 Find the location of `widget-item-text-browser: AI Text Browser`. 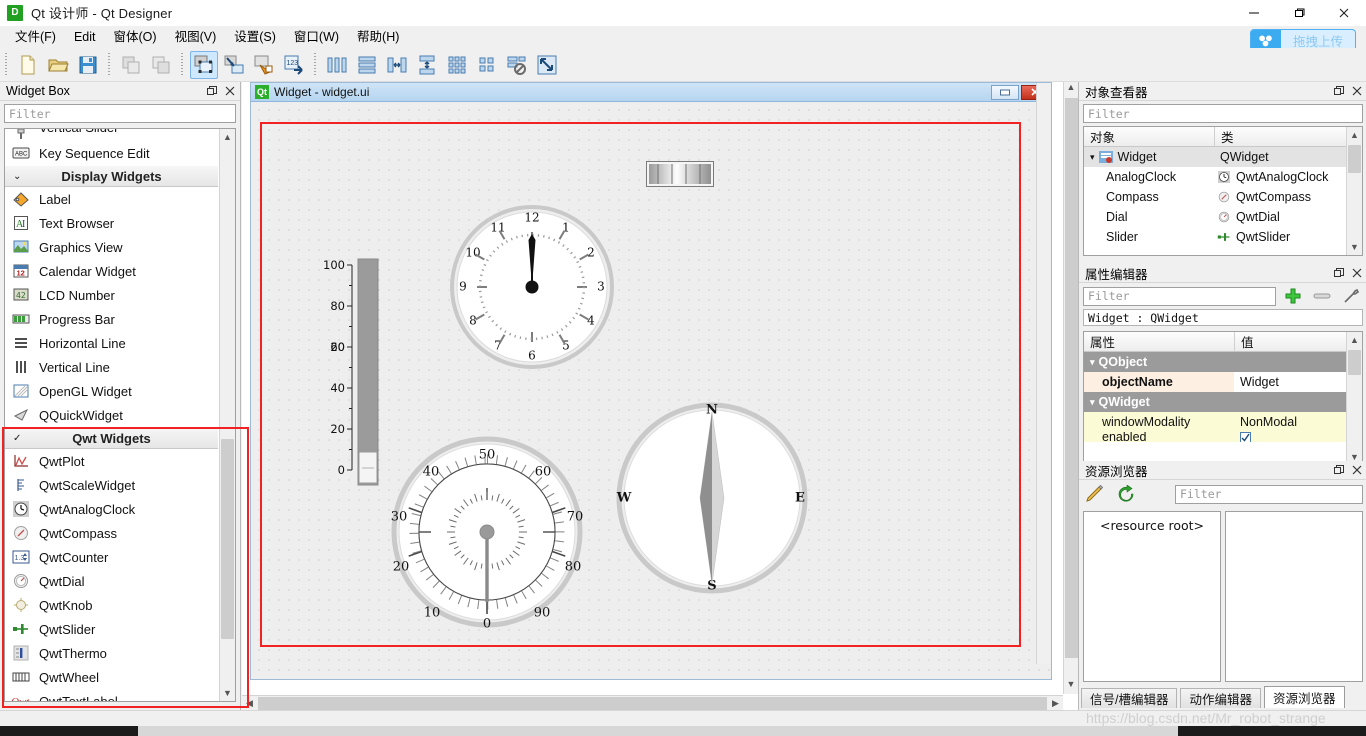

widget-item-text-browser: AI Text Browser is located at coordinates (111, 223).